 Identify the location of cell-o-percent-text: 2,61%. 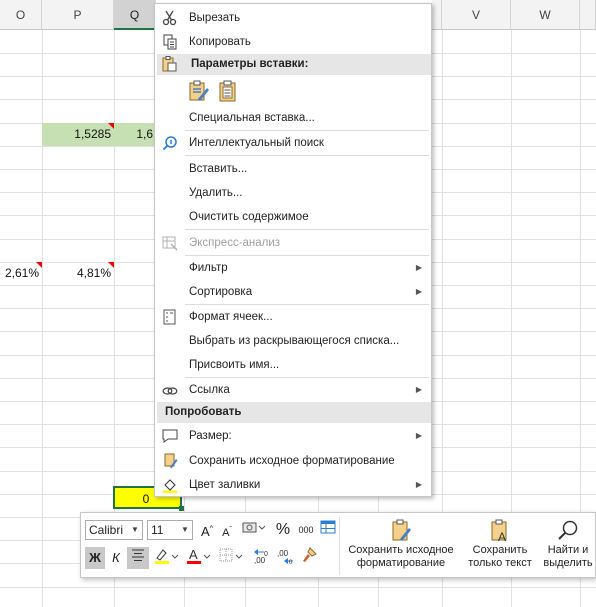
(21, 273).